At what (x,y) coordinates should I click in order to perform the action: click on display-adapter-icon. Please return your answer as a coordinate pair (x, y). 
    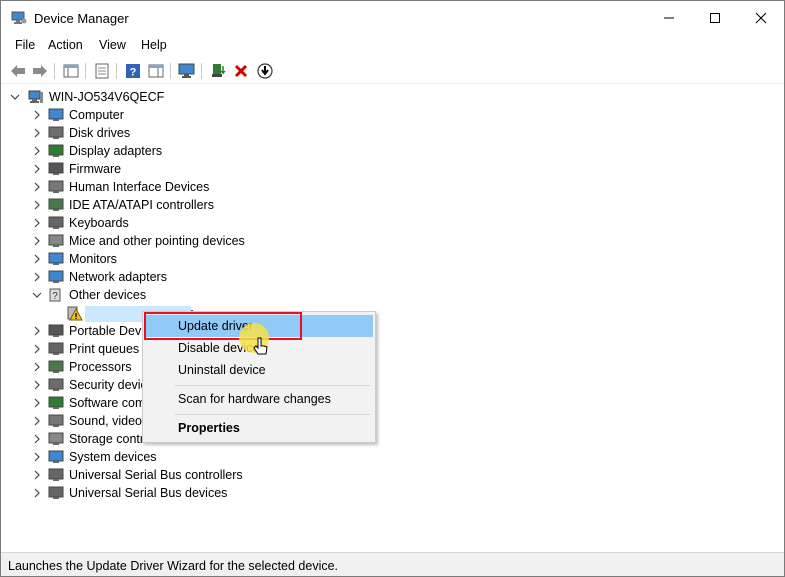
    Looking at the image, I should click on (56, 151).